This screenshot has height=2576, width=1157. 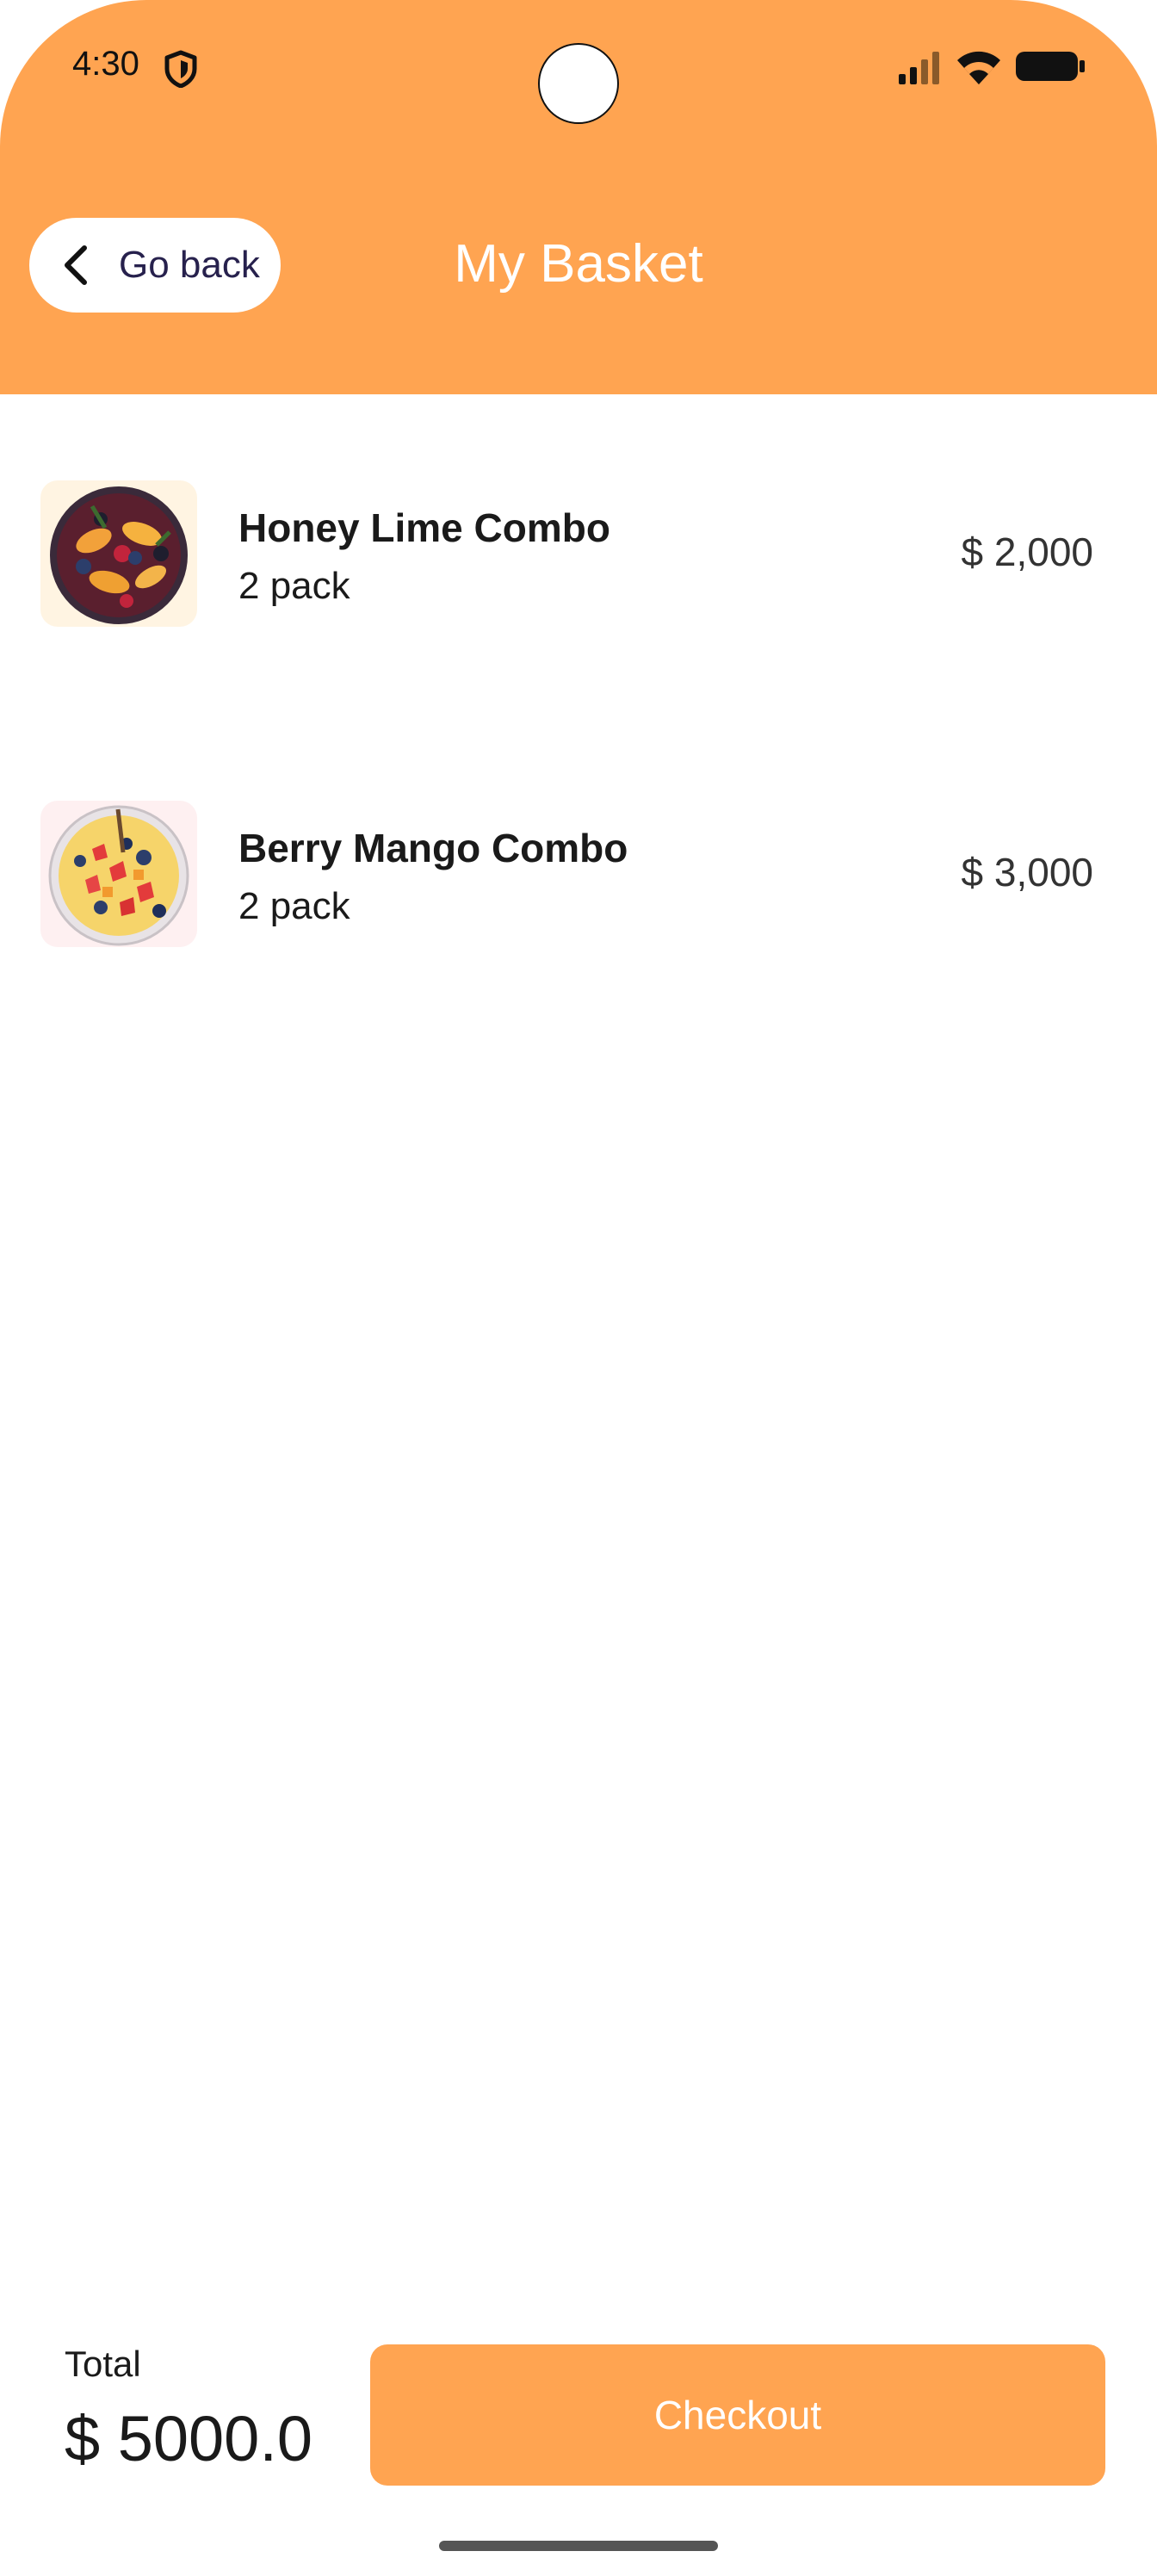 What do you see at coordinates (189, 2438) in the screenshot?
I see `total-value: $ 5000.0` at bounding box center [189, 2438].